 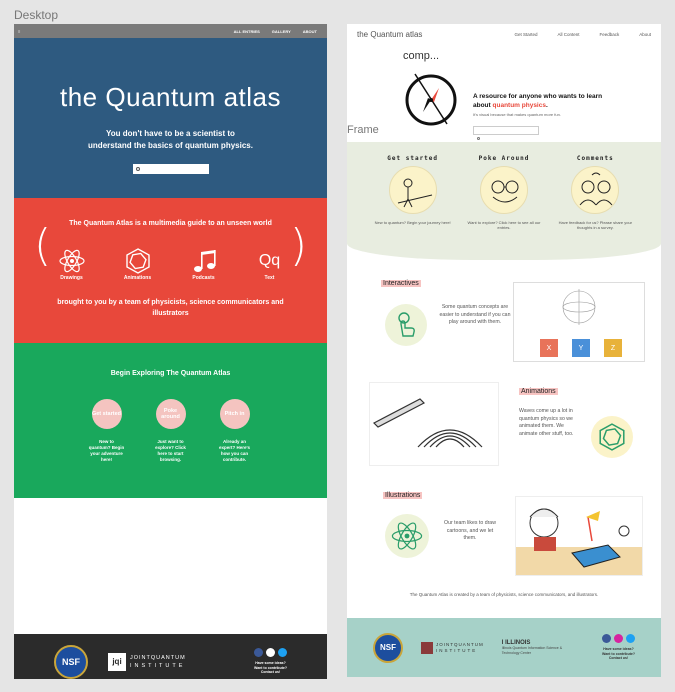 I want to click on media-item-text: Qq Text, so click(x=270, y=264).